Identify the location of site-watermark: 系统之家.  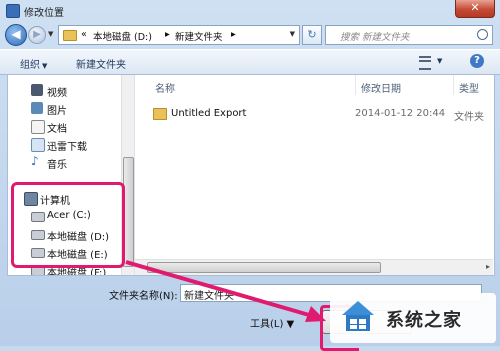
(413, 318).